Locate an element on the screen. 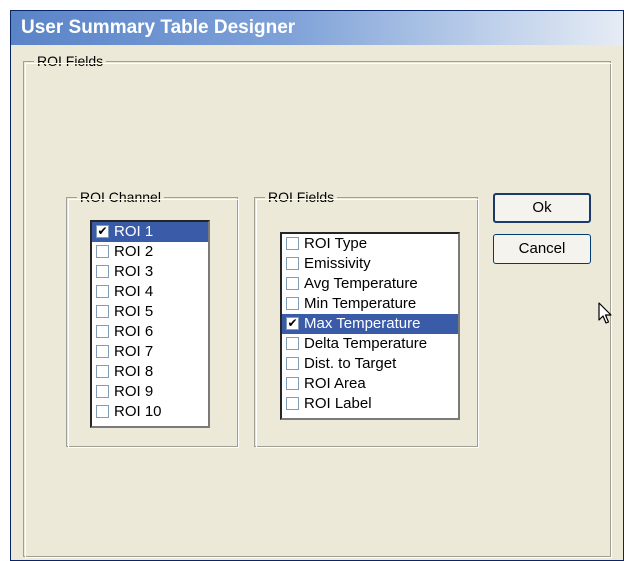 The height and width of the screenshot is (561, 624). roi-channel-item: ROI 3 is located at coordinates (150, 272).